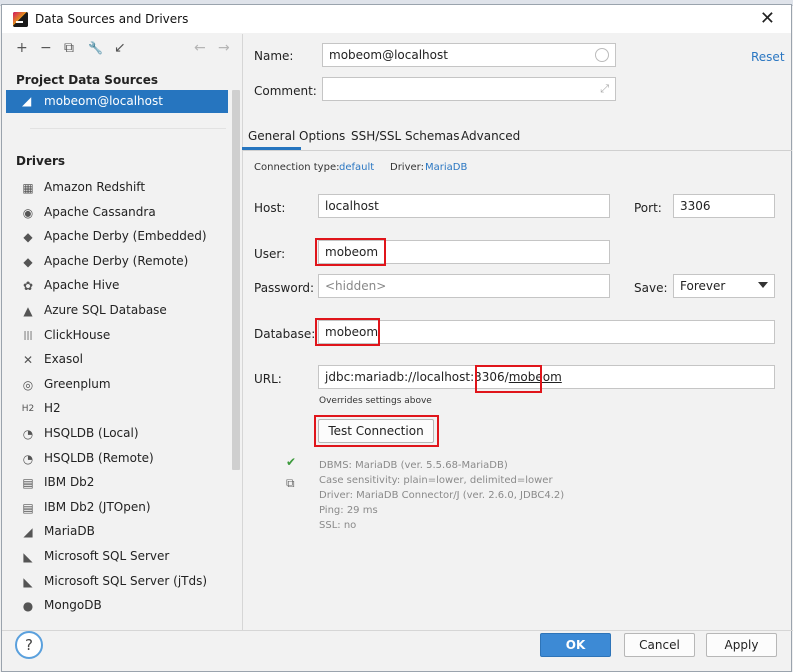  What do you see at coordinates (117, 188) in the screenshot?
I see `driver-item: ▦ Amazon Redshift` at bounding box center [117, 188].